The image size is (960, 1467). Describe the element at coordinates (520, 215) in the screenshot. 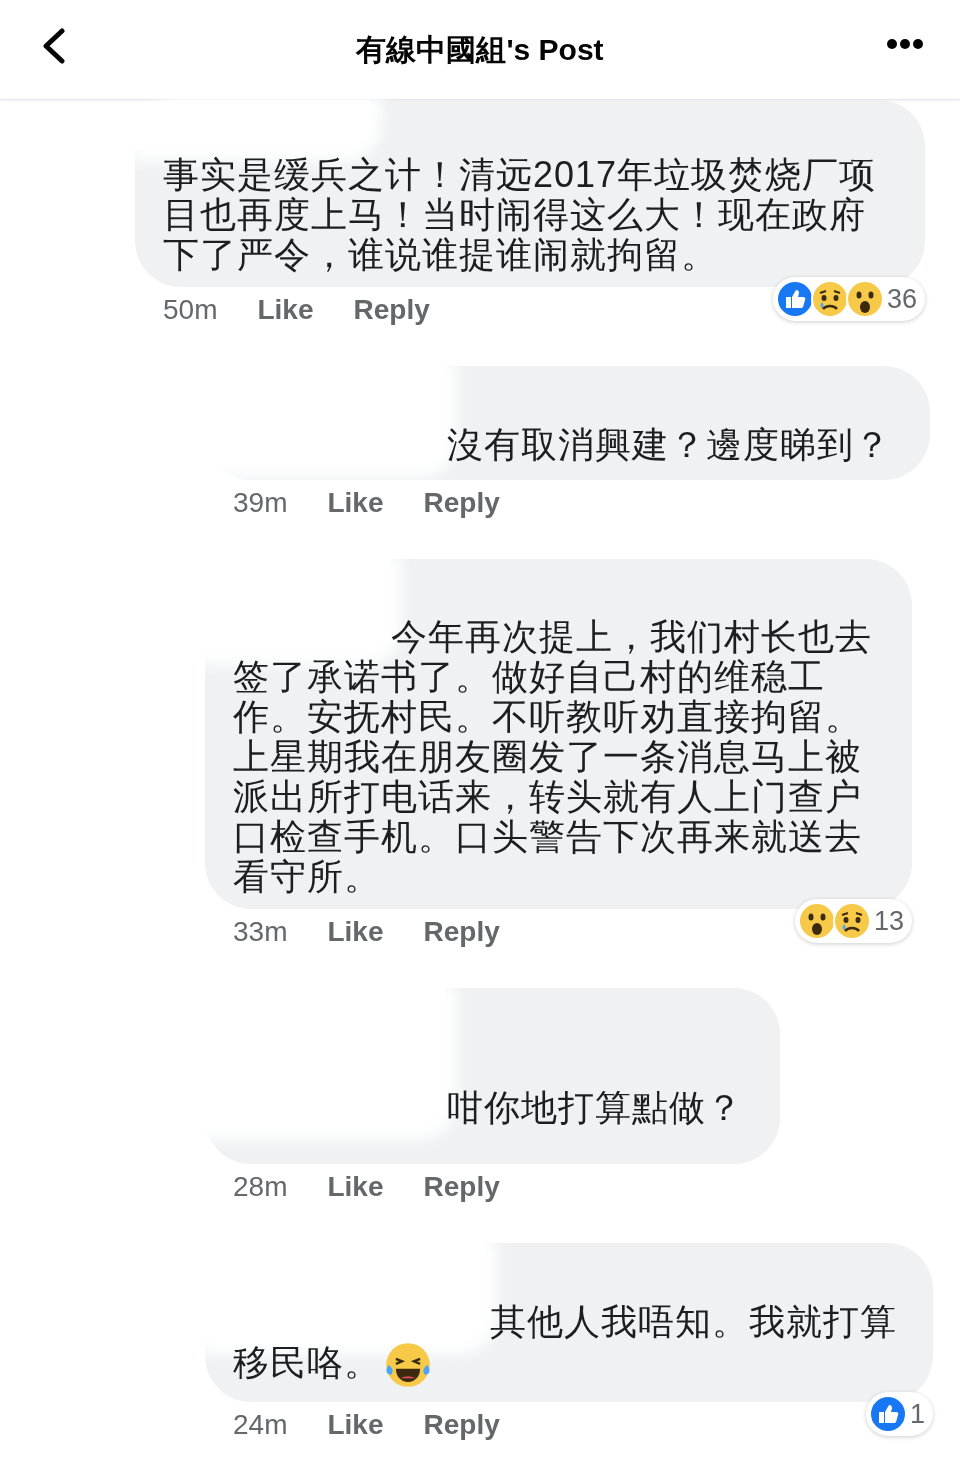

I see `comment-text: 事实是缓兵之计！清远2017年垃圾焚烧厂项目也再度上马！当时闹得这么大！现在政府下了严令，谁说谁提谁闹就拘留。` at that location.